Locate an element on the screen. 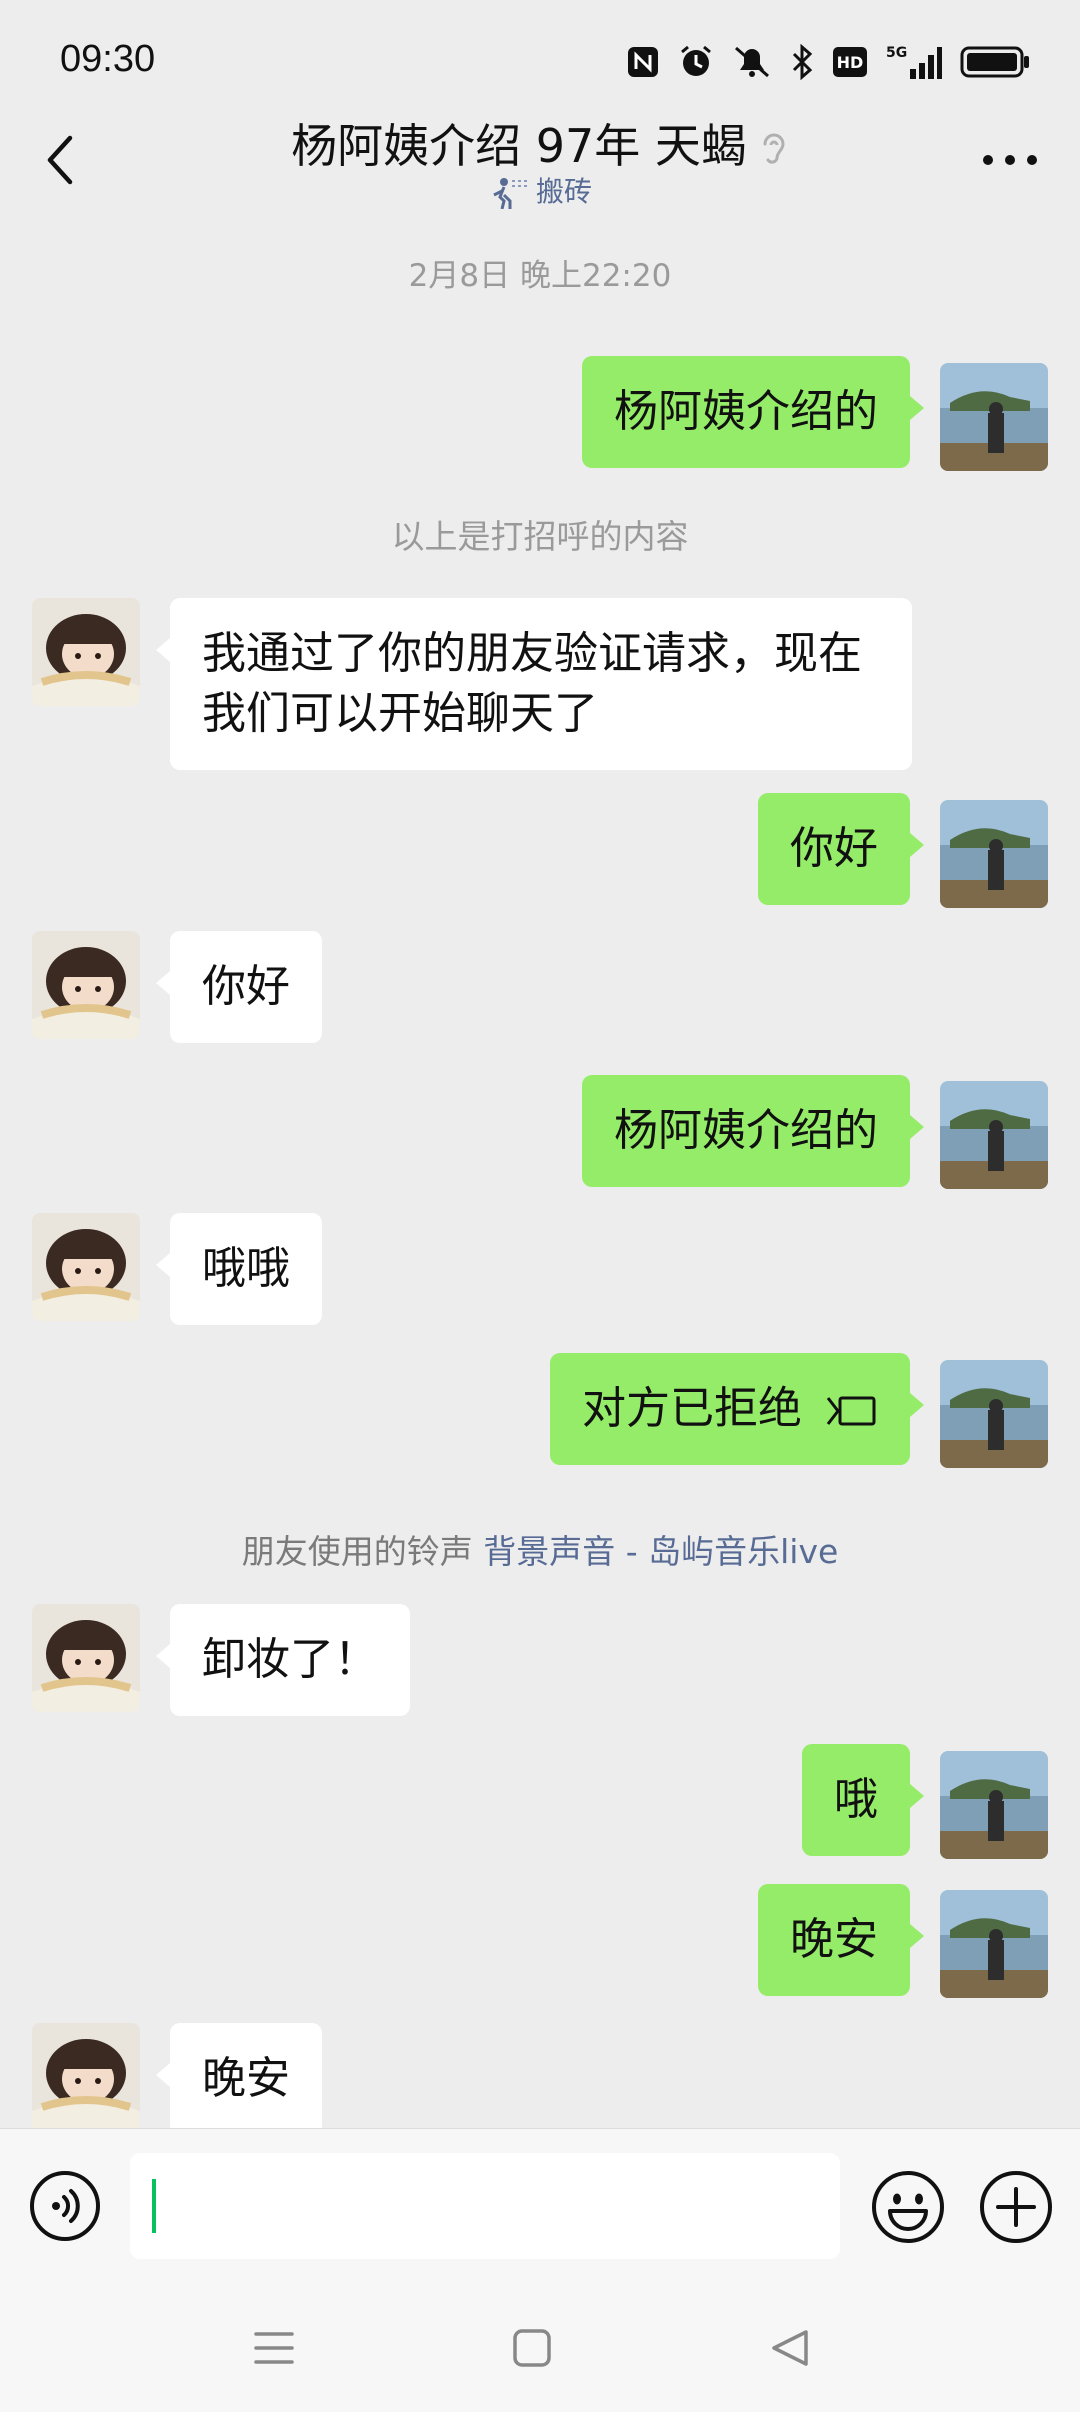 This screenshot has width=1080, height=2412. chat-header: 杨阿姨介绍 97年 天蝎 搬砖 is located at coordinates (540, 164).